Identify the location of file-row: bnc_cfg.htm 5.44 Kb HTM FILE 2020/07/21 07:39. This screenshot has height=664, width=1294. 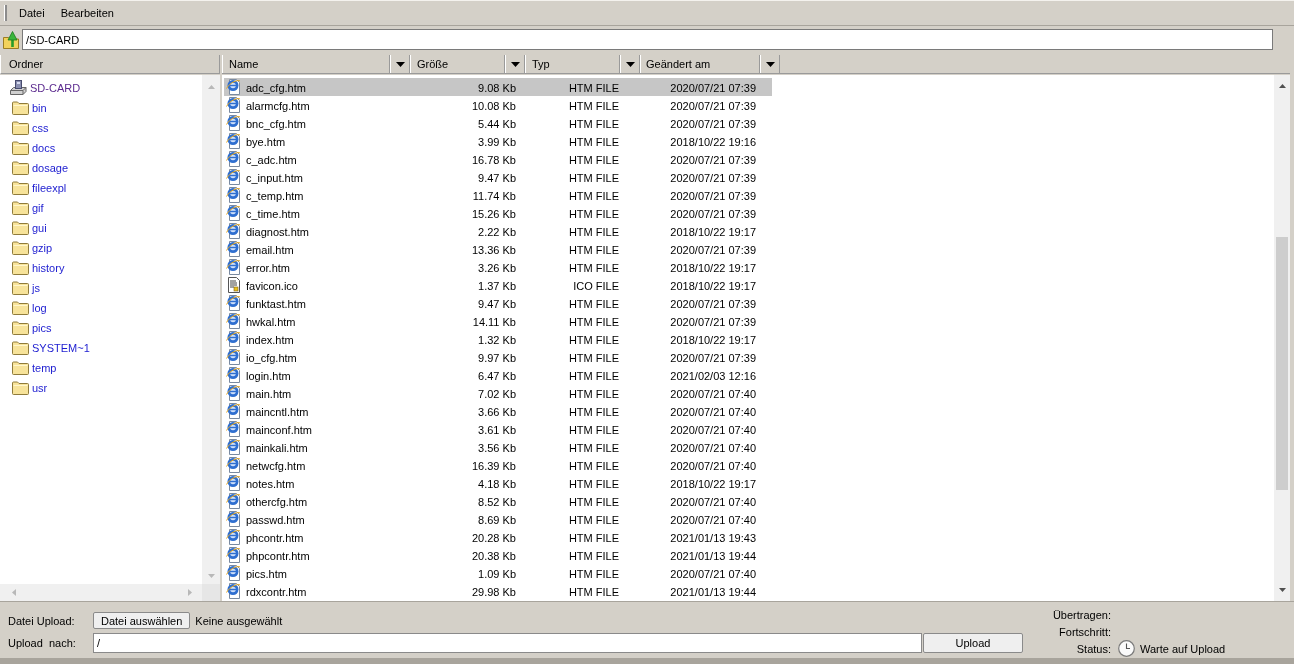
(498, 123).